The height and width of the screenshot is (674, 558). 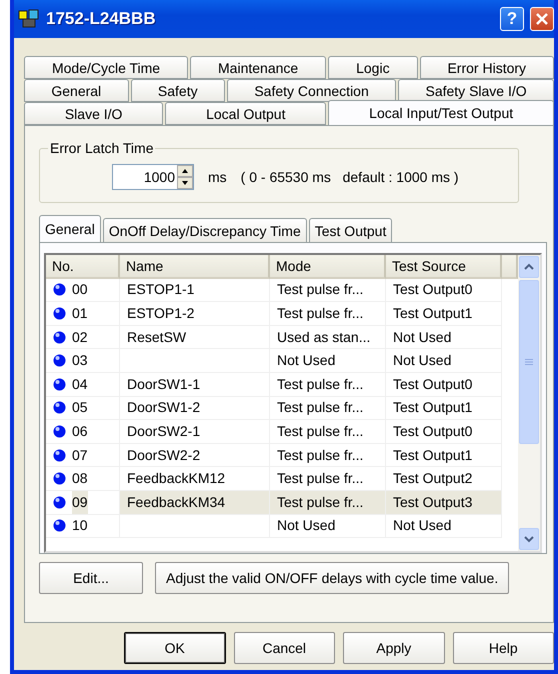 I want to click on table-cell: Test Output2, so click(x=444, y=479).